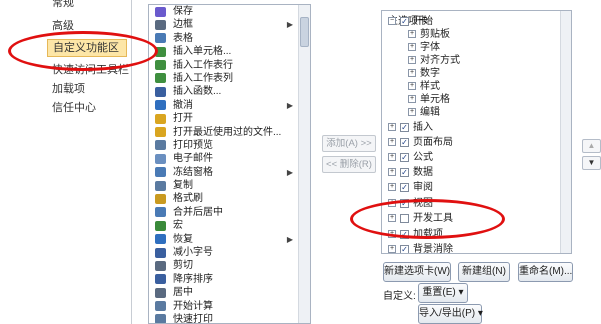 This screenshot has height=324, width=601. Describe the element at coordinates (591, 163) in the screenshot. I see `move-down-icon: ▼` at that location.